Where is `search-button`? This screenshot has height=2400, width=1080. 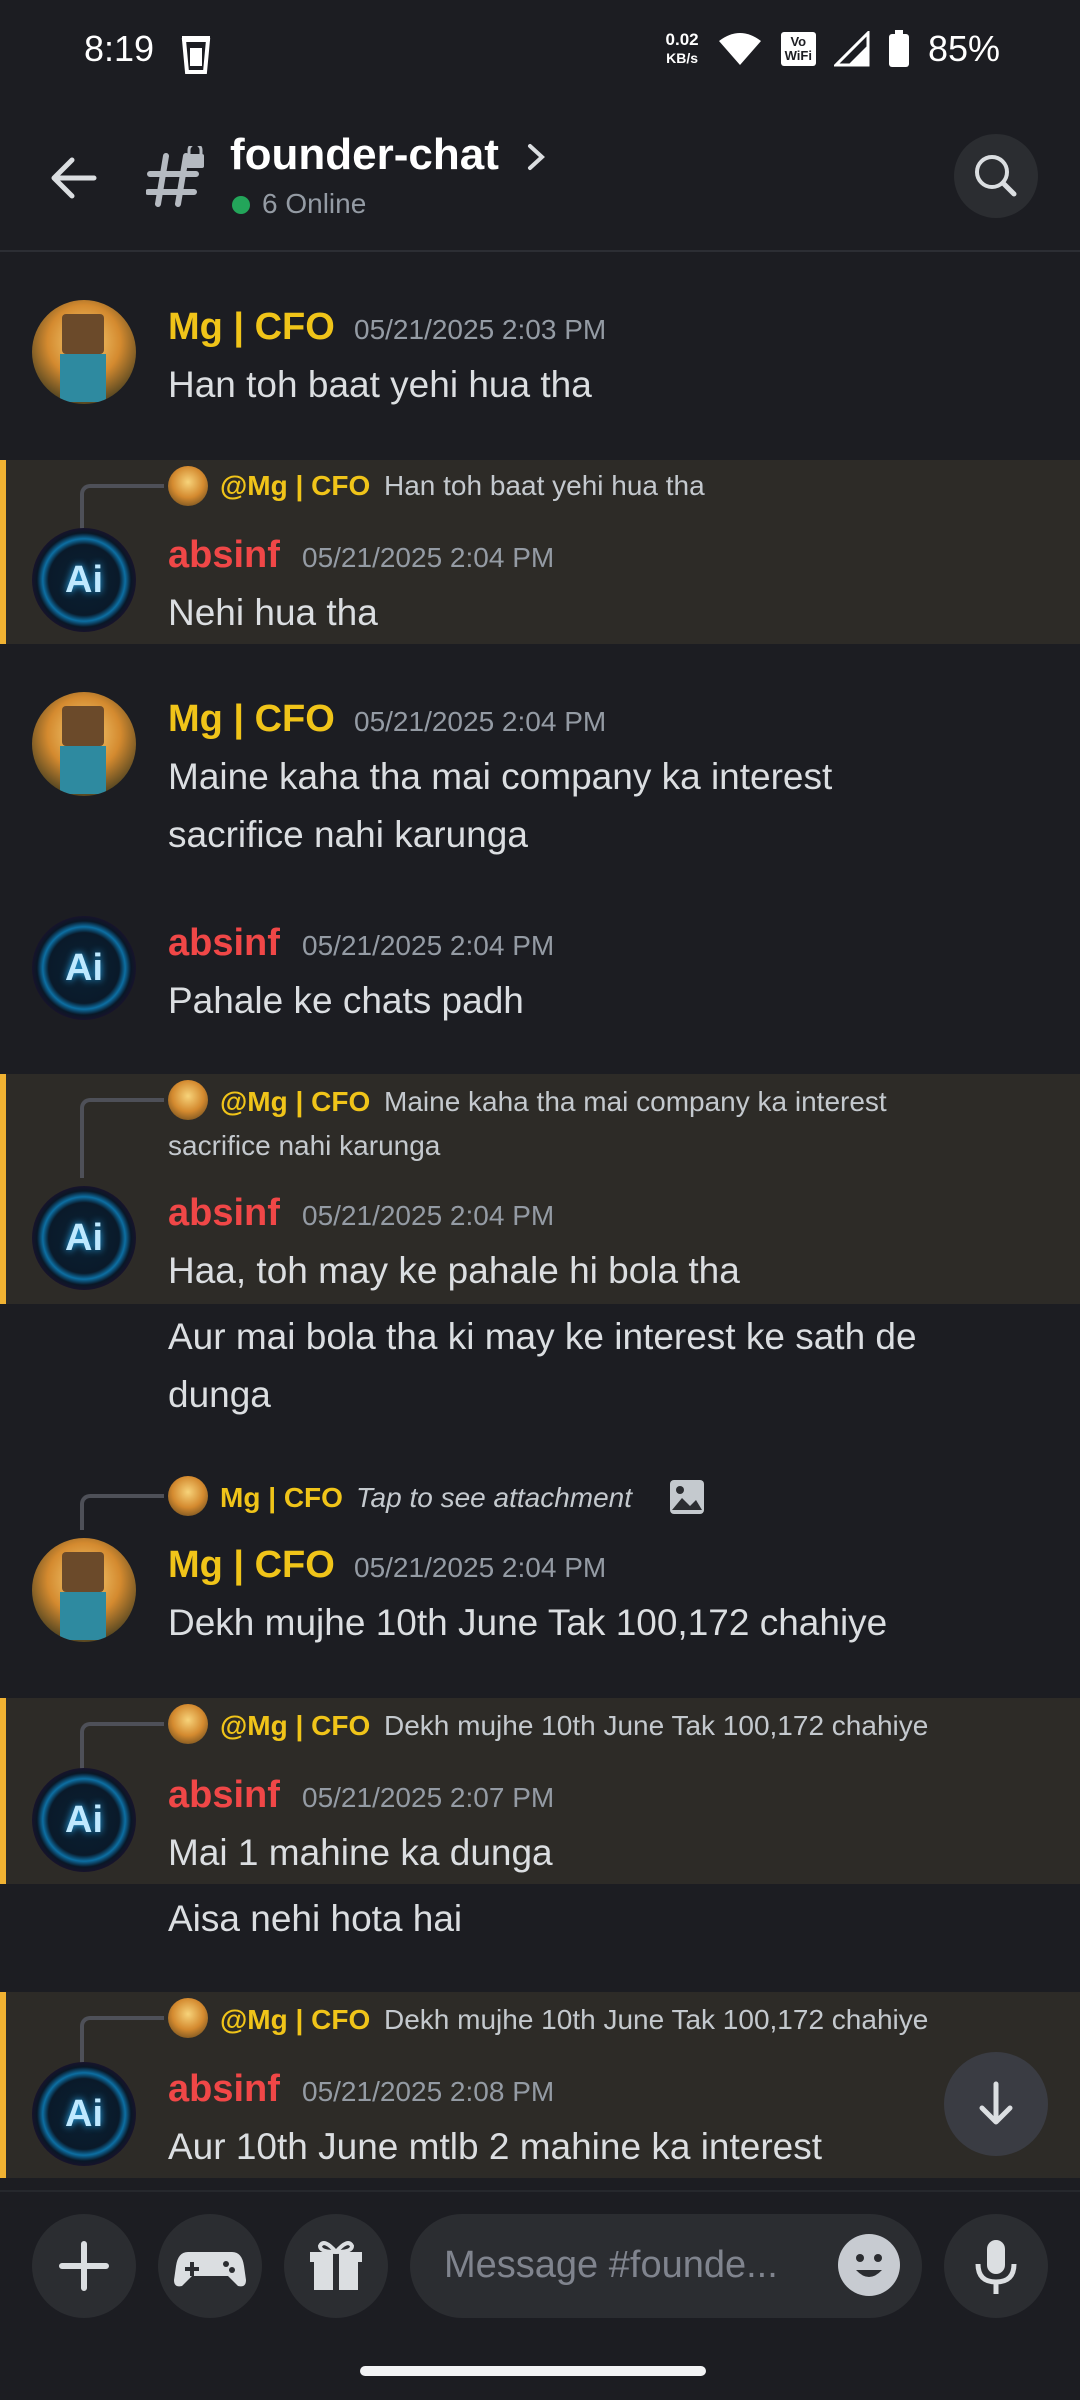
search-button is located at coordinates (996, 176).